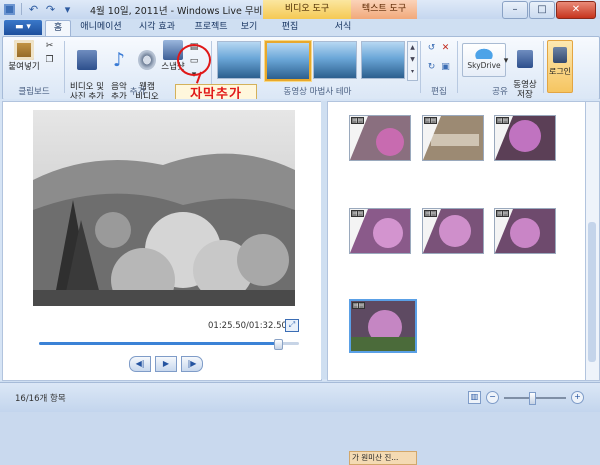  I want to click on paste-label: 붙여넣기, so click(24, 67).